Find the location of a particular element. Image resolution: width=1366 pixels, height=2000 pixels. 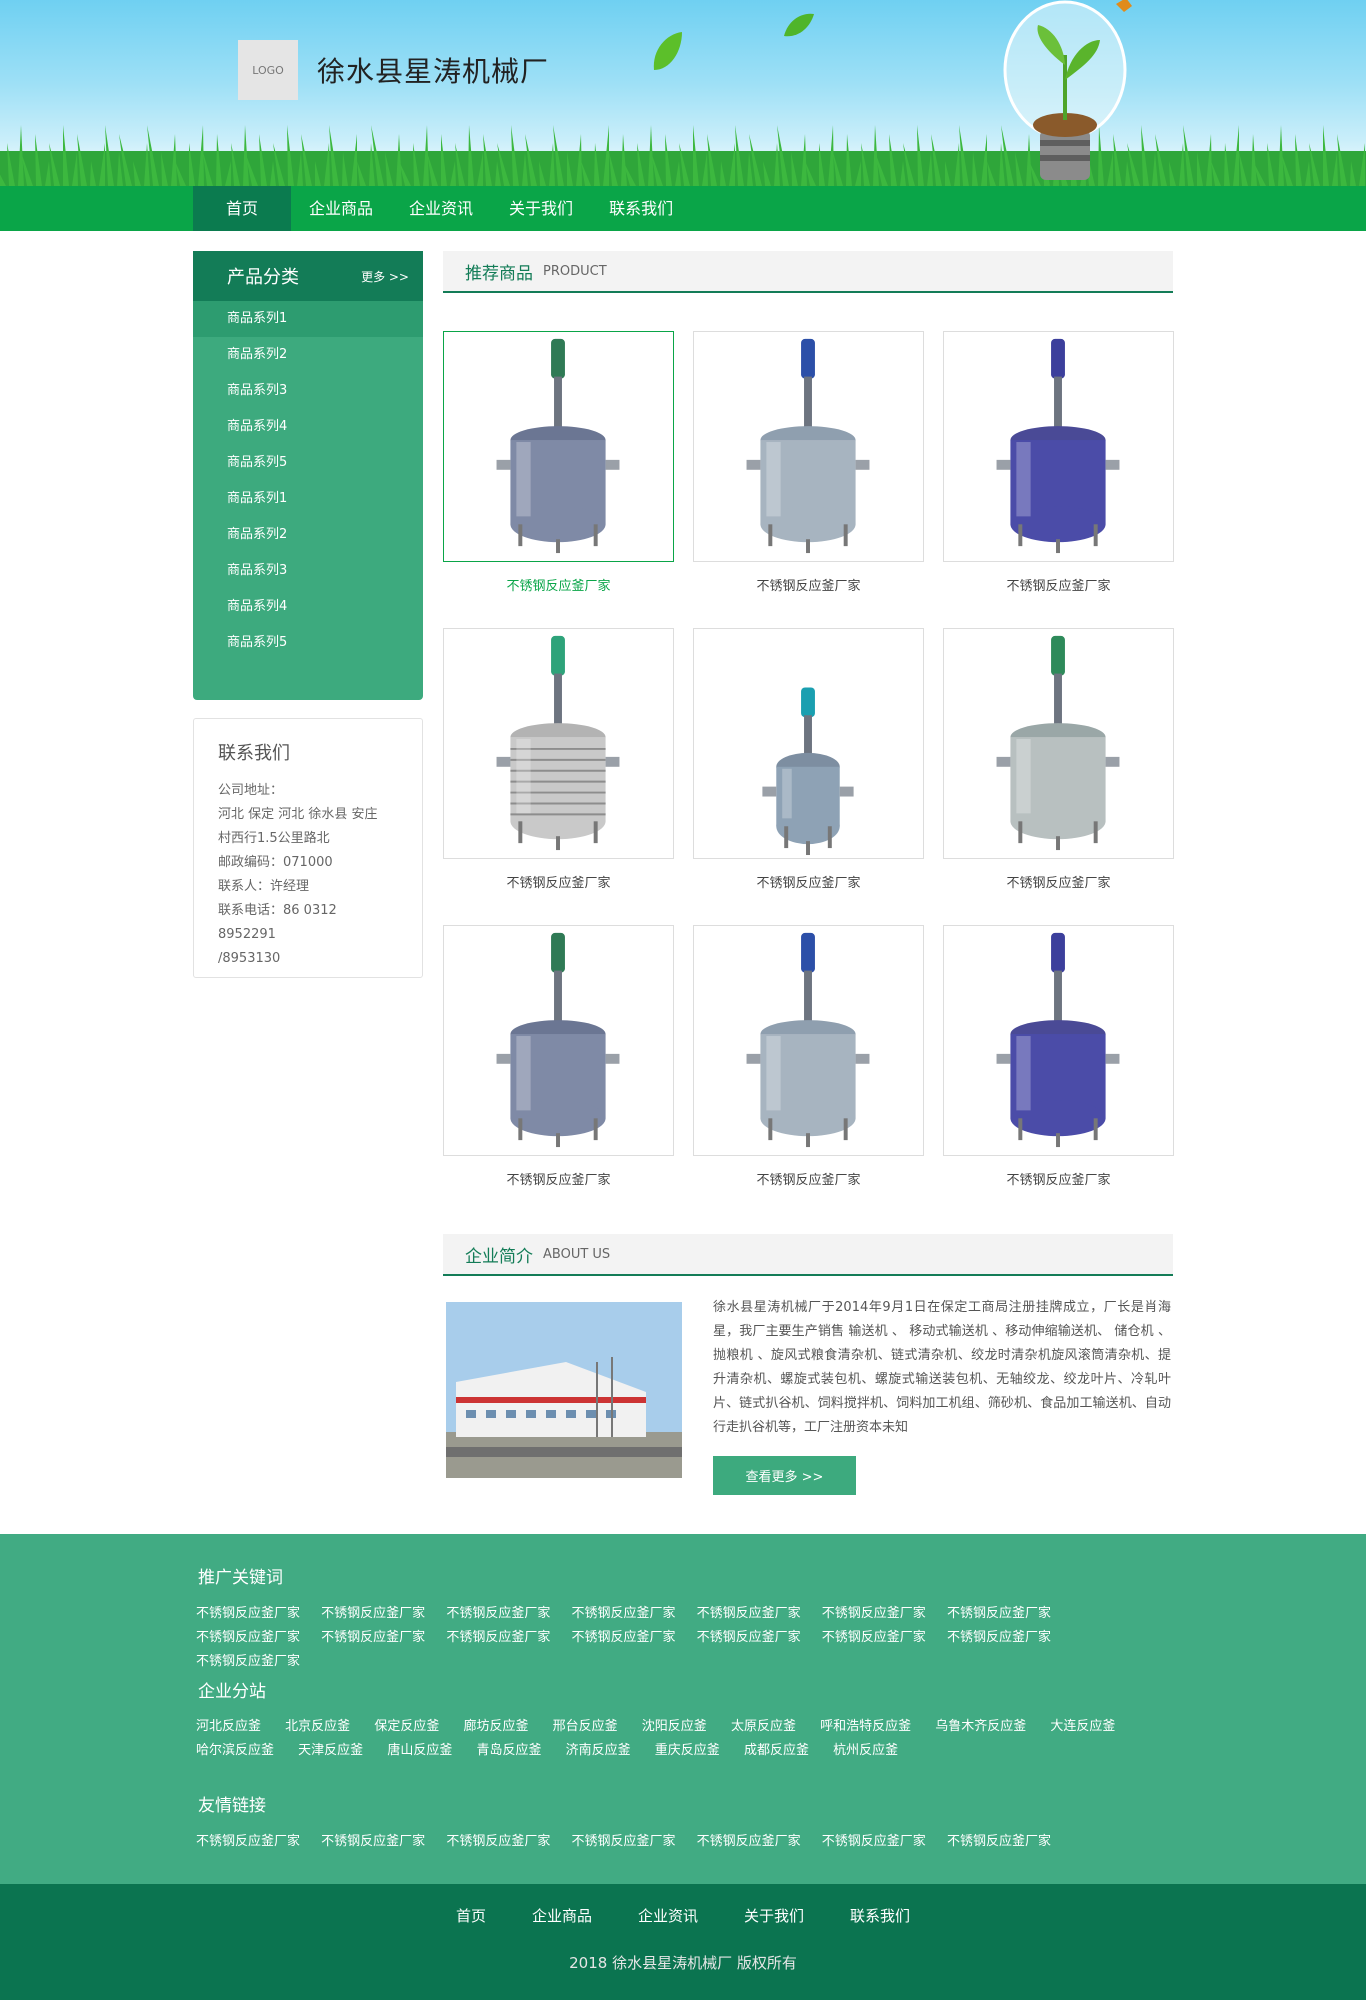

branch-link: 青岛反应釜 is located at coordinates (508, 1750).